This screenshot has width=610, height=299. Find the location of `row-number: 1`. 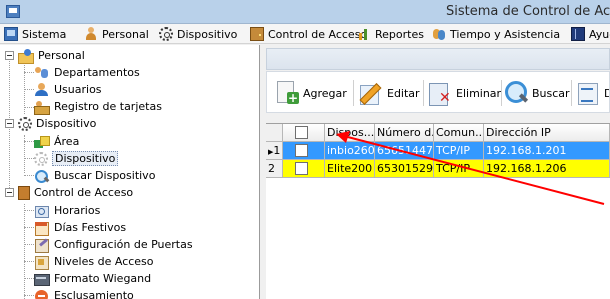

row-number: 1 is located at coordinates (277, 150).